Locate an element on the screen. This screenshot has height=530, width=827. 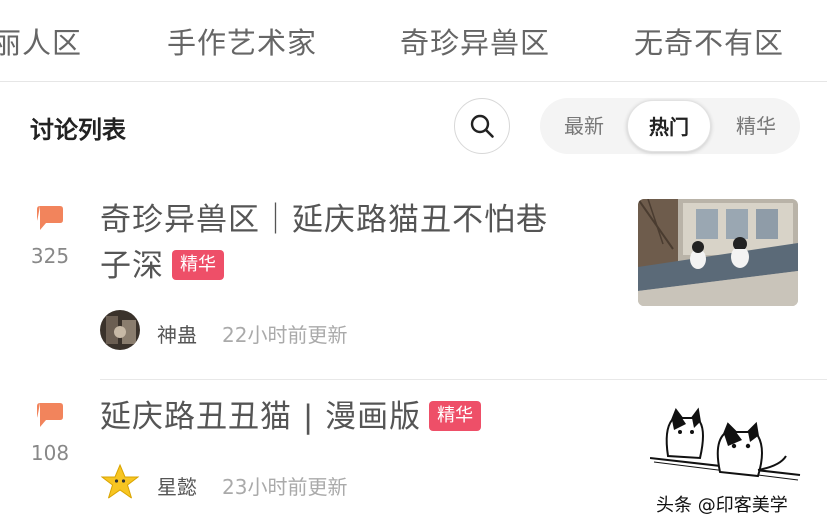
tab-exotic-animals: 奇珍异兽区 is located at coordinates (475, 41).